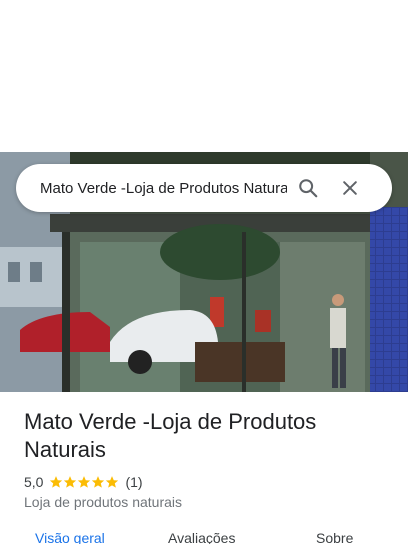  What do you see at coordinates (334, 537) in the screenshot?
I see `tab-about: Sobre` at bounding box center [334, 537].